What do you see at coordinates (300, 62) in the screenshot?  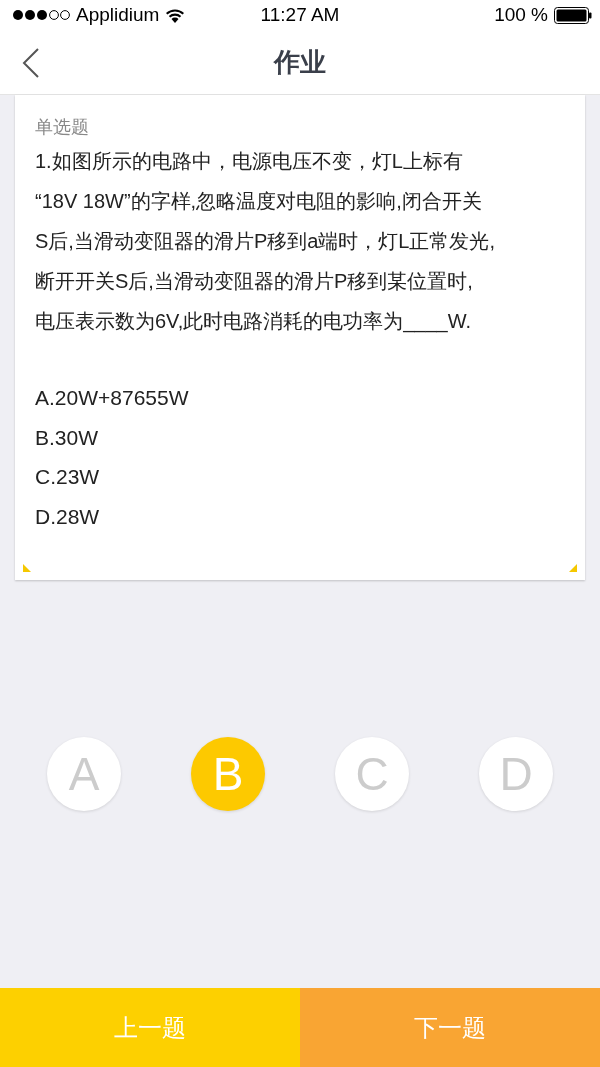 I see `page-title: 作业` at bounding box center [300, 62].